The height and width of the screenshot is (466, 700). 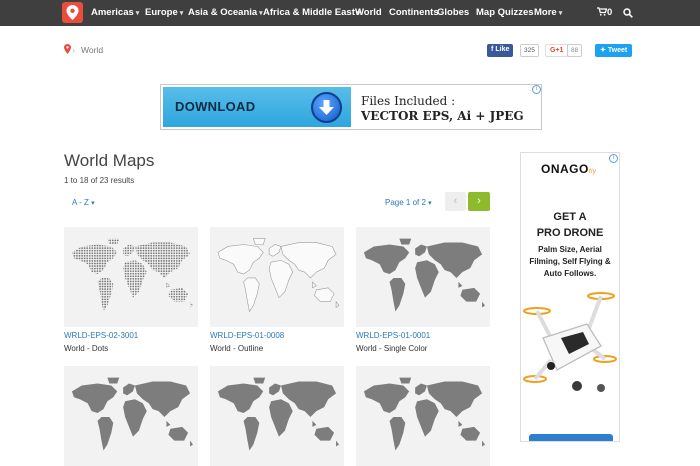 What do you see at coordinates (557, 50) in the screenshot?
I see `gplus-button: G+1` at bounding box center [557, 50].